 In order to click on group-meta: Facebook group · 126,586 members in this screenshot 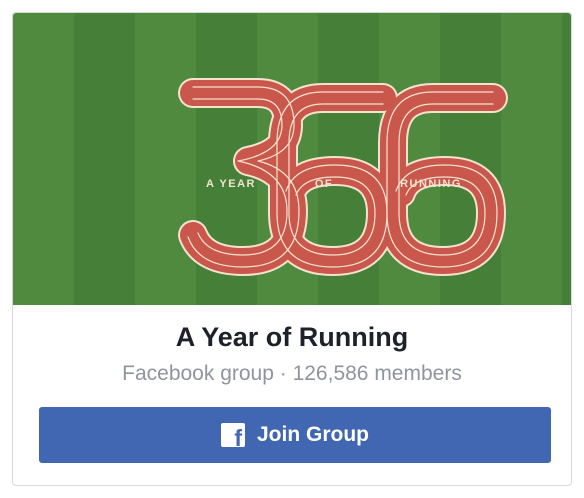, I will do `click(292, 373)`.